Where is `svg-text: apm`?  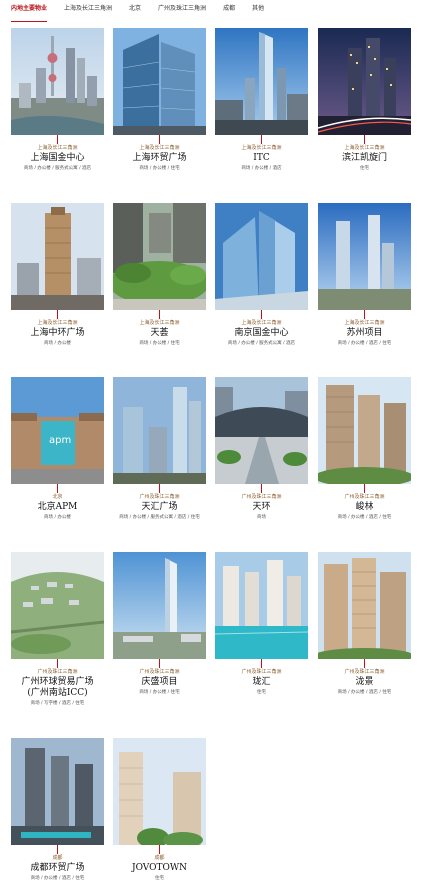 svg-text: apm is located at coordinates (60, 440).